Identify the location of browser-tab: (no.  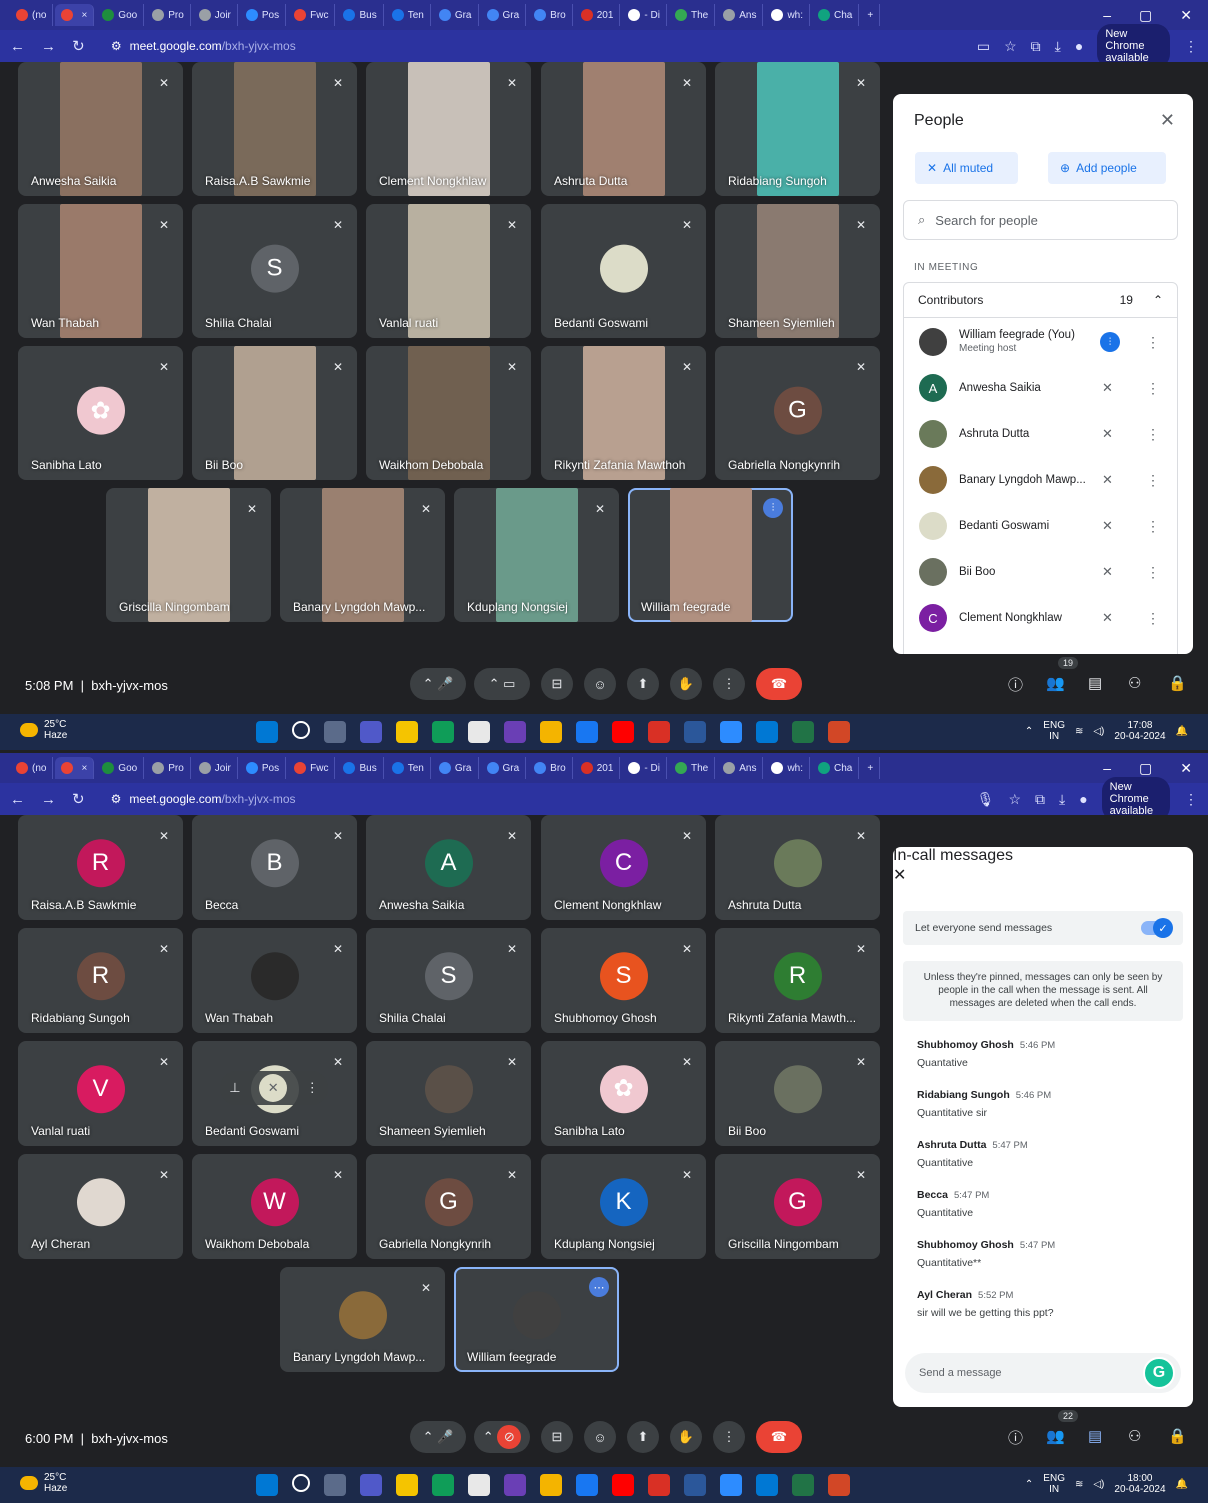
(32, 768).